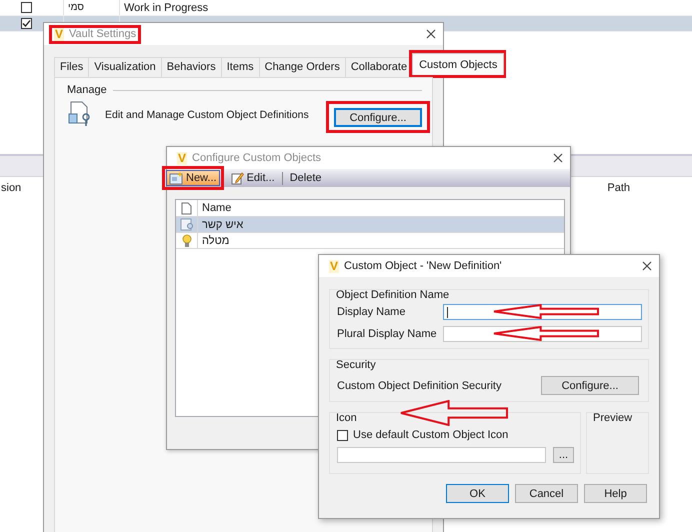 This screenshot has width=692, height=532. What do you see at coordinates (76, 7) in the screenshot?
I see `table-cell: סמי` at bounding box center [76, 7].